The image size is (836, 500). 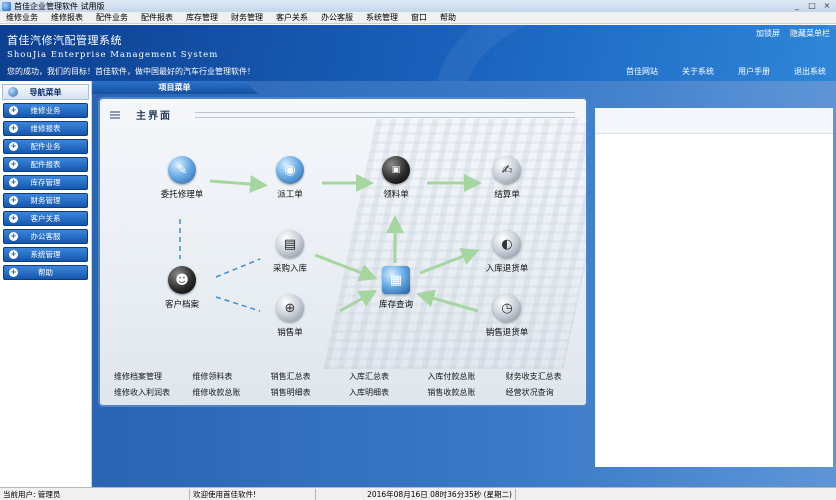 What do you see at coordinates (292, 17) in the screenshot?
I see `menu-customer: 客户关系` at bounding box center [292, 17].